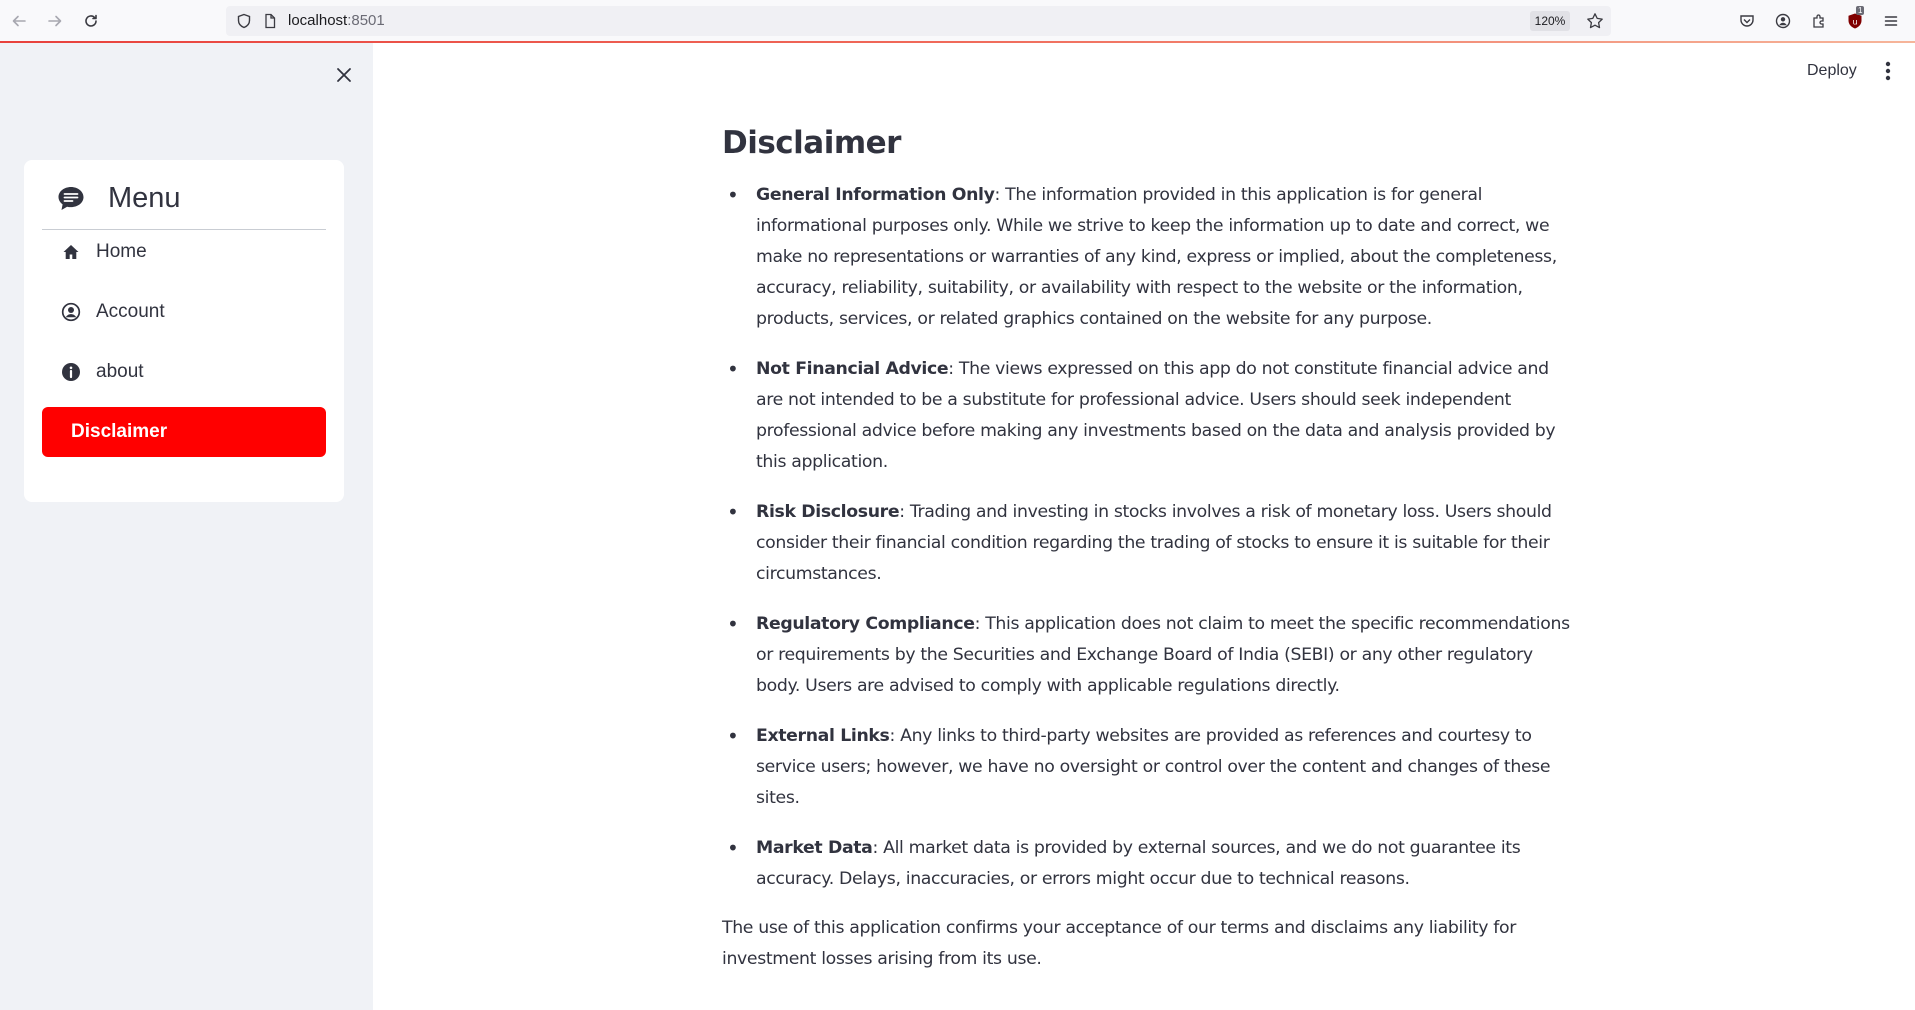 This screenshot has width=1915, height=1010. I want to click on arrow-right-icon, so click(55, 21).